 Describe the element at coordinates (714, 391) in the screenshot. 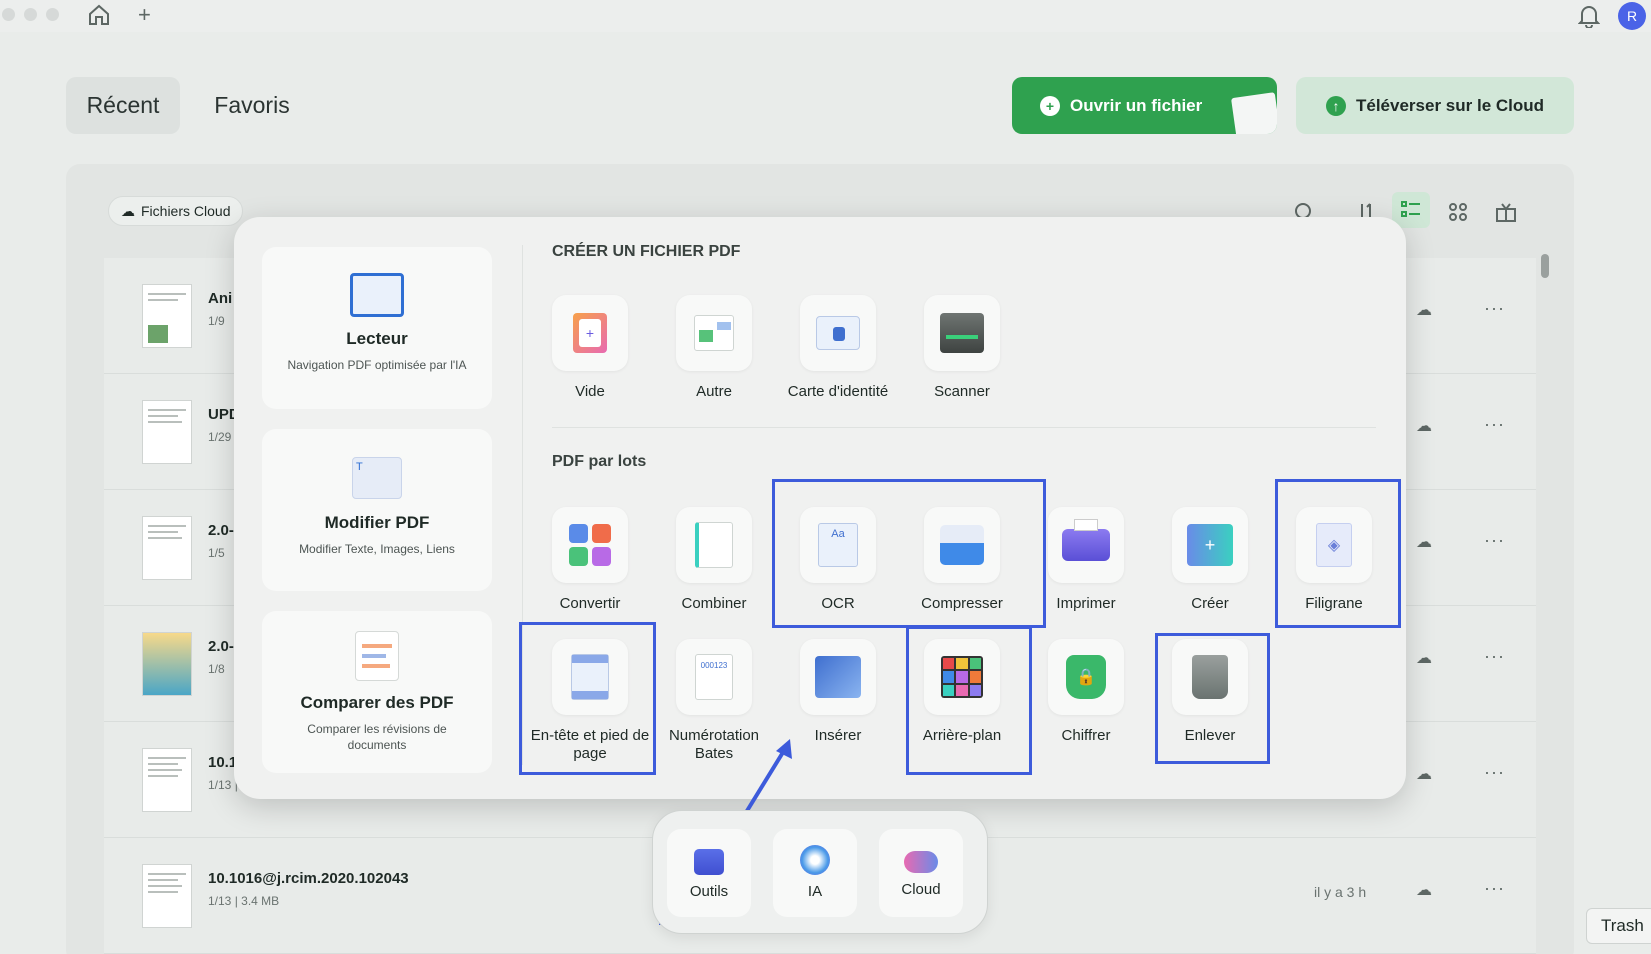

I see `tool-label: Autre` at that location.